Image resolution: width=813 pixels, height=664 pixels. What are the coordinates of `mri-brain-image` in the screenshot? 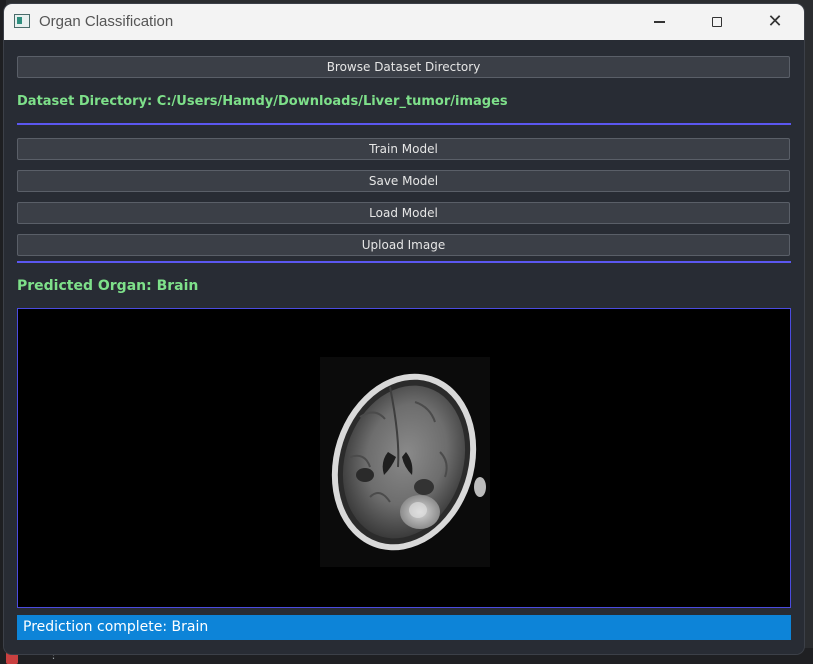 It's located at (405, 462).